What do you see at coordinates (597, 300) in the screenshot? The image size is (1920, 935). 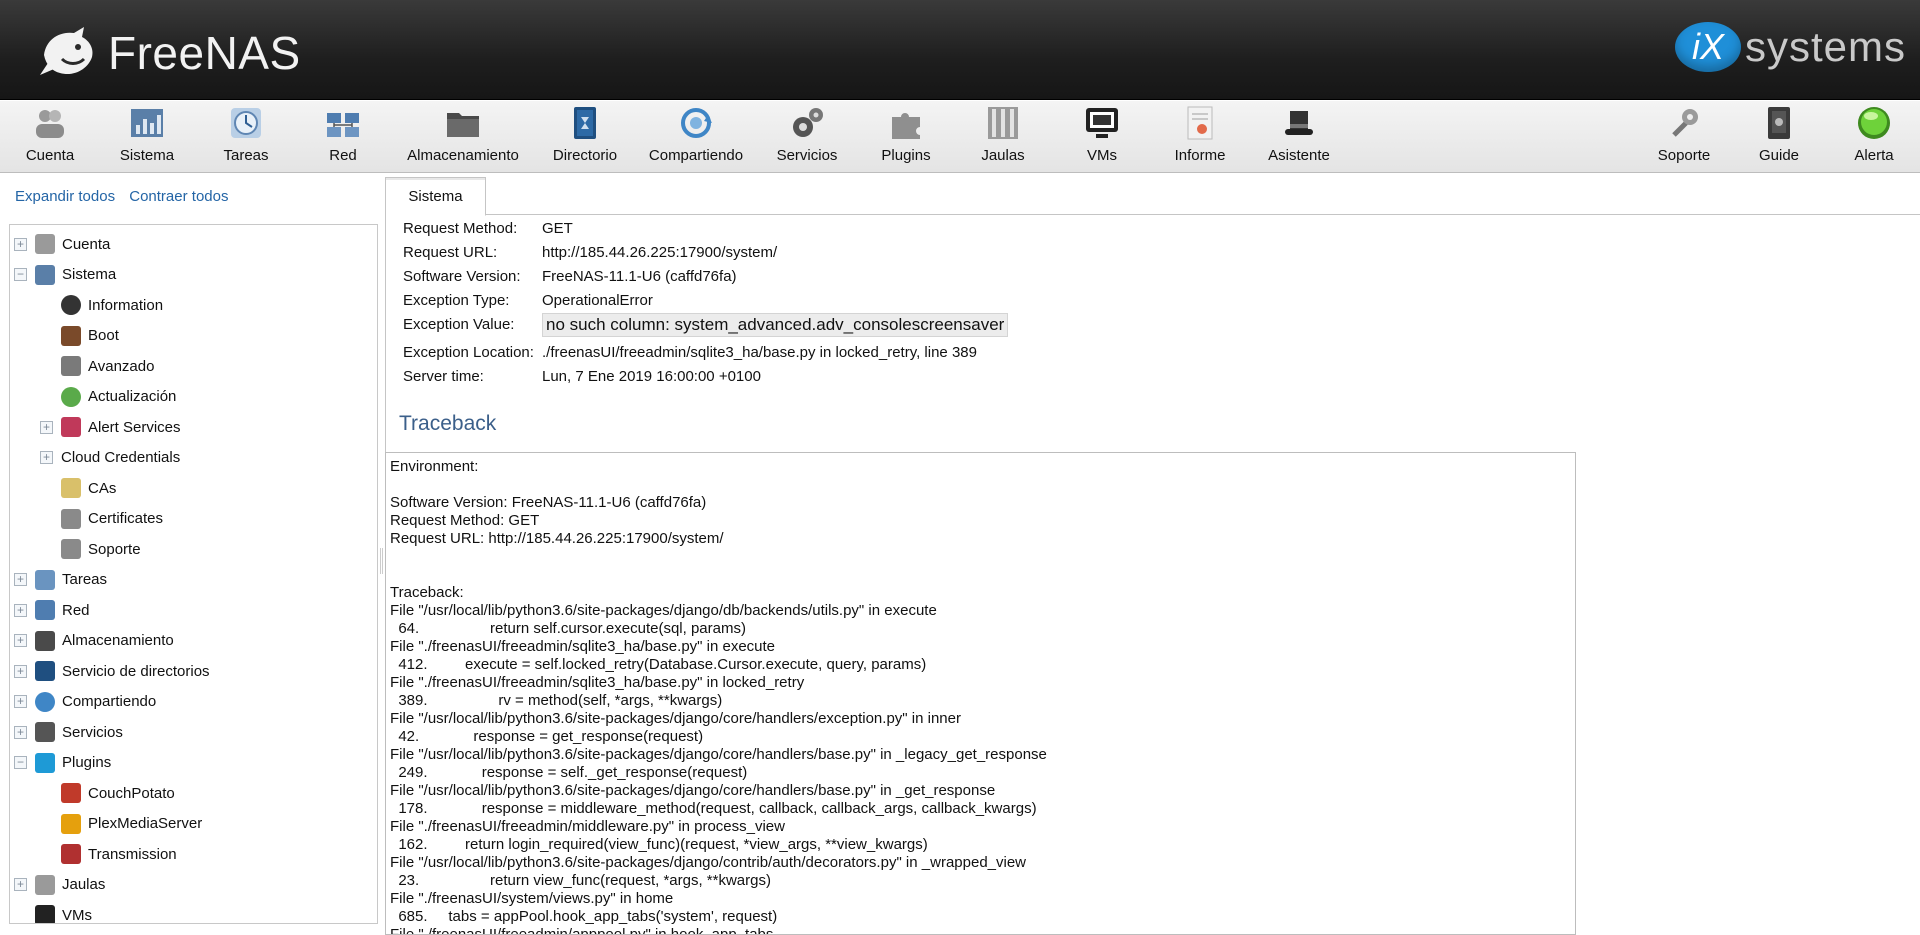 I see `info-value: OperationalError` at bounding box center [597, 300].